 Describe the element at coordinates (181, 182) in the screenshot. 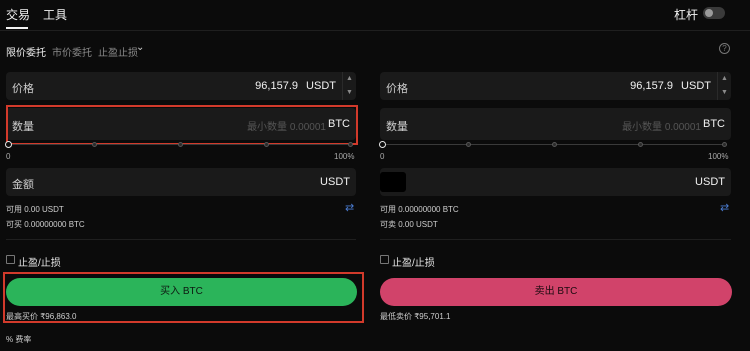

I see `buy-amount-field: 金额 USDT` at that location.